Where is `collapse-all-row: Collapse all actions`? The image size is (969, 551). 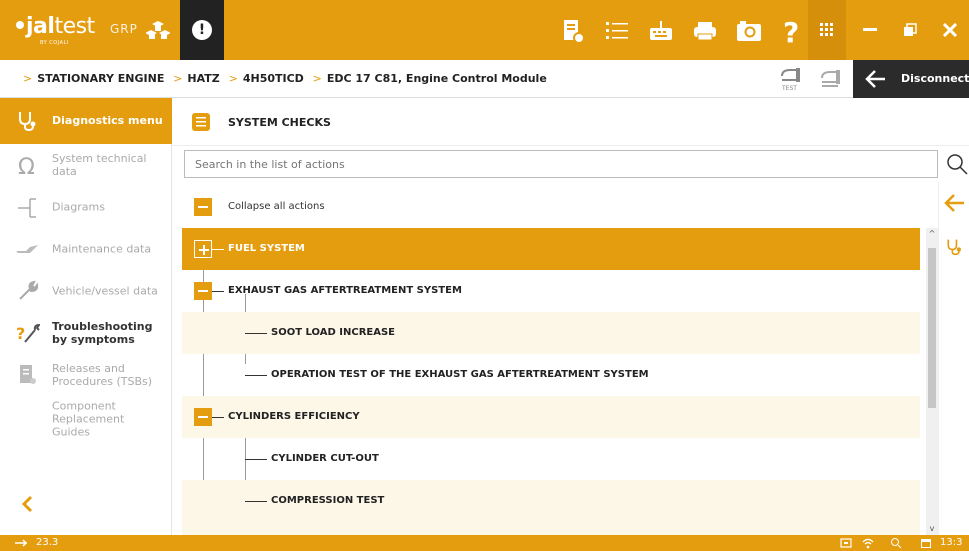 collapse-all-row: Collapse all actions is located at coordinates (551, 207).